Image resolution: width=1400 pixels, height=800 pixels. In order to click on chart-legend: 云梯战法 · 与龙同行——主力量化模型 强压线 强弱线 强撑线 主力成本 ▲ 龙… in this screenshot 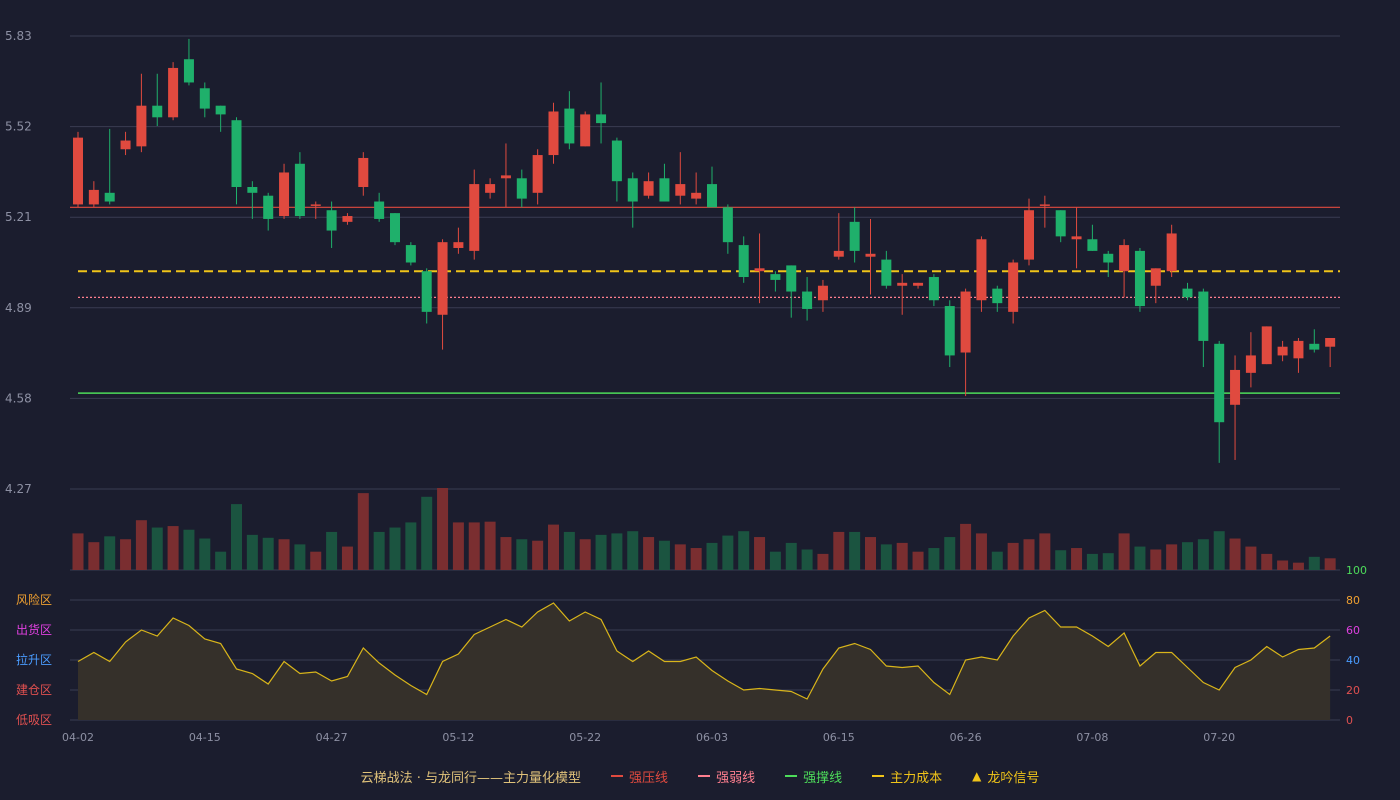, I will do `click(700, 776)`.